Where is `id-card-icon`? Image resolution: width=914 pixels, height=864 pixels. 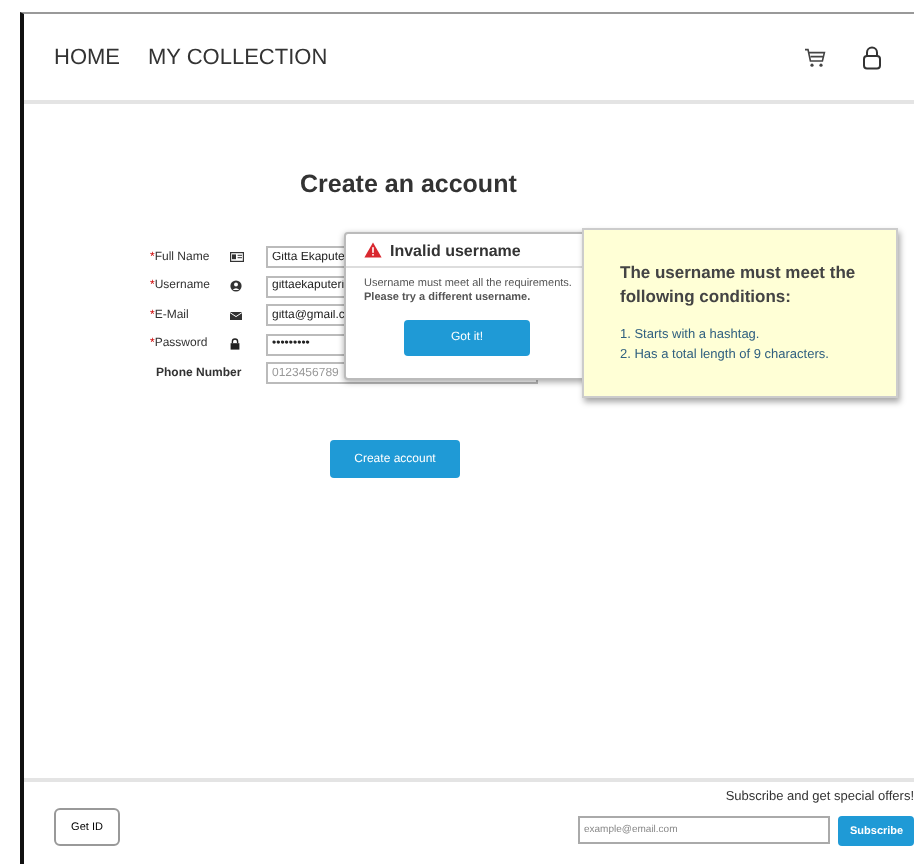
id-card-icon is located at coordinates (237, 257).